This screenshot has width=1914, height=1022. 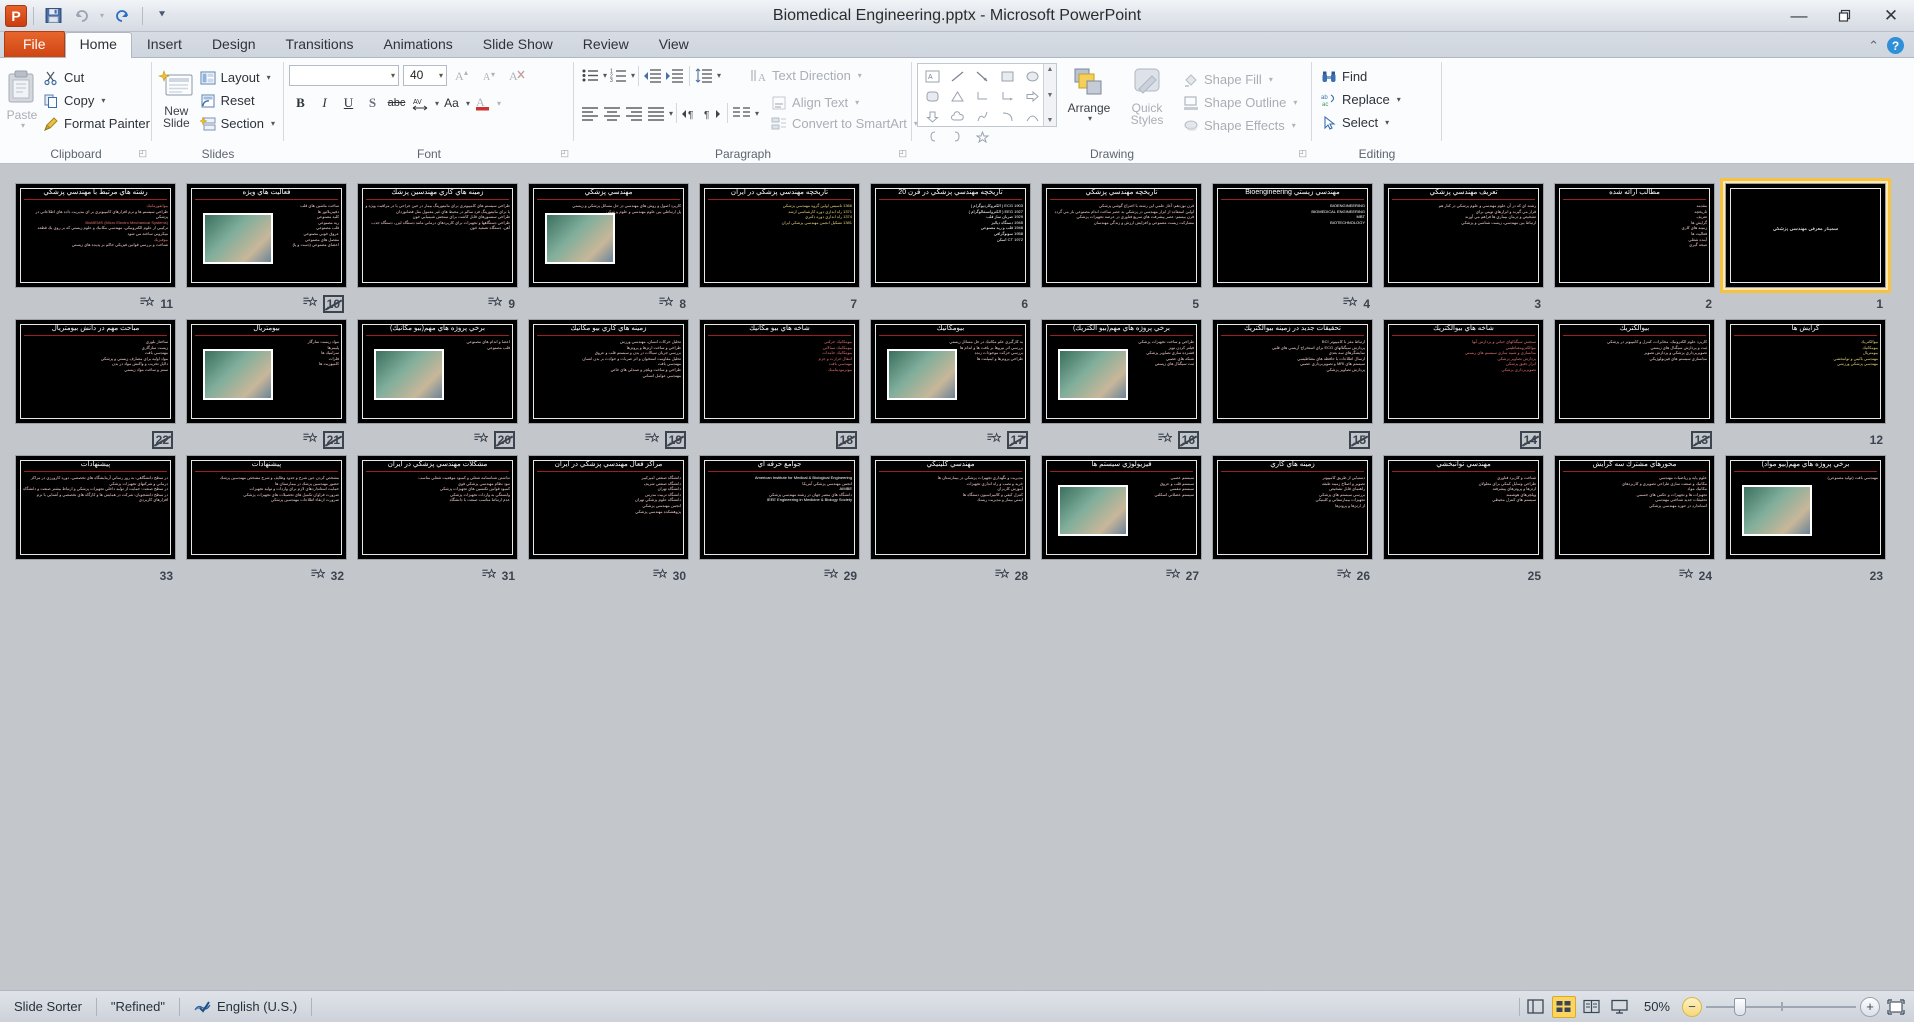 What do you see at coordinates (1032, 116) in the screenshot?
I see `shape-curve-icon` at bounding box center [1032, 116].